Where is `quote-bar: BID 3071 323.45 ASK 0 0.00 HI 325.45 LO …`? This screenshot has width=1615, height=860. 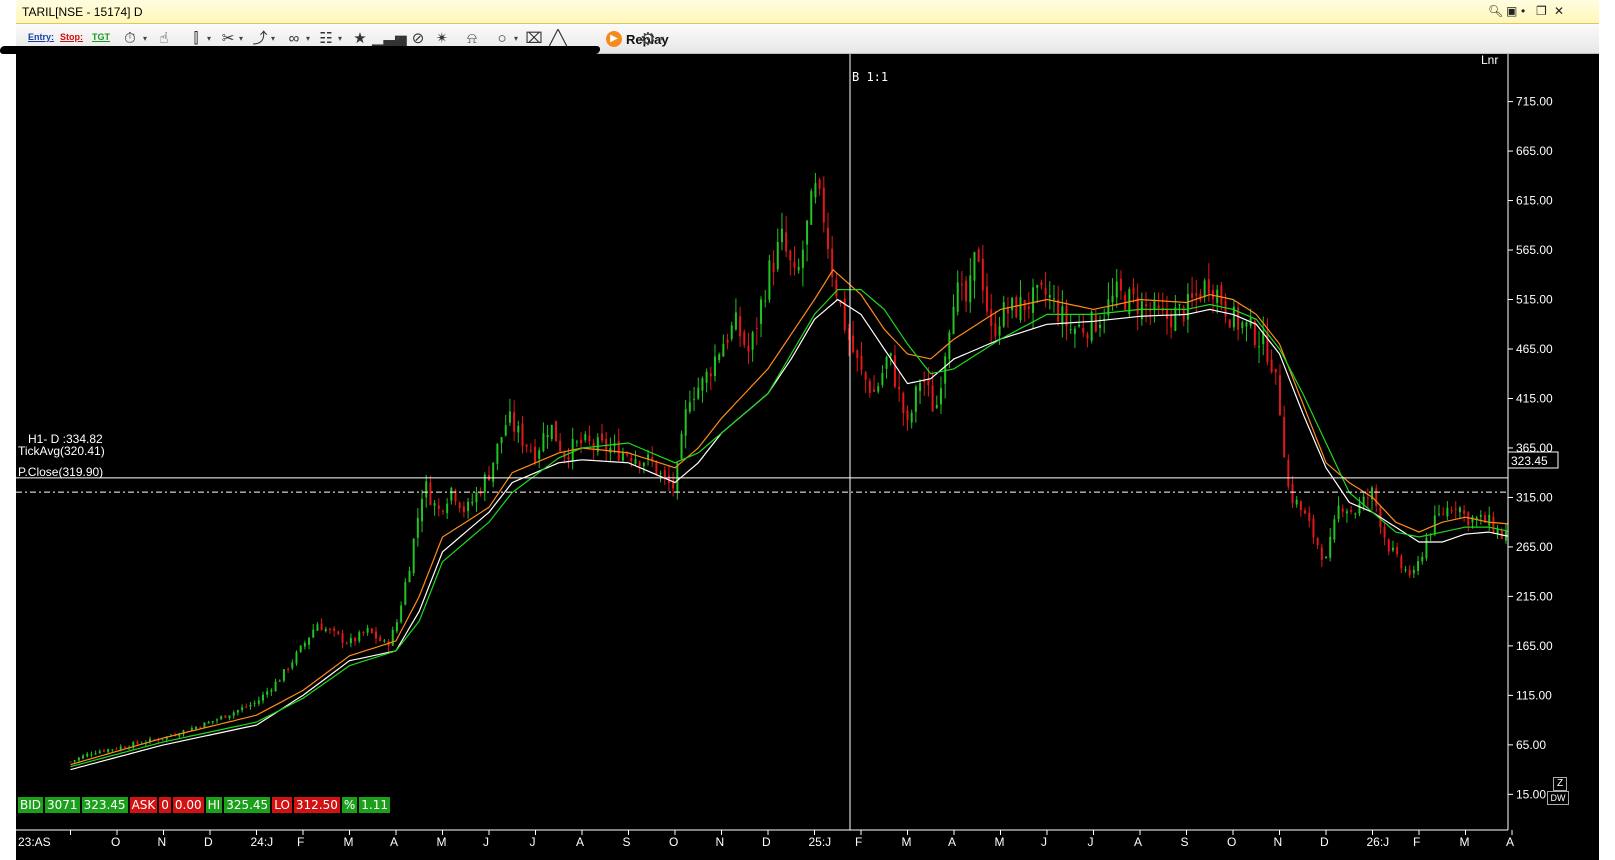 quote-bar: BID 3071 323.45 ASK 0 0.00 HI 325.45 LO … is located at coordinates (204, 805).